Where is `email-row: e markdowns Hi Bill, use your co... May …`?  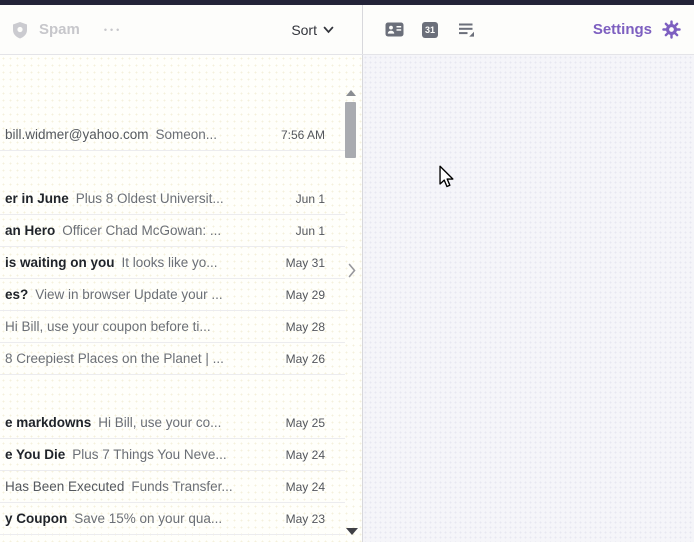
email-row: e markdowns Hi Bill, use your co... May … is located at coordinates (172, 423).